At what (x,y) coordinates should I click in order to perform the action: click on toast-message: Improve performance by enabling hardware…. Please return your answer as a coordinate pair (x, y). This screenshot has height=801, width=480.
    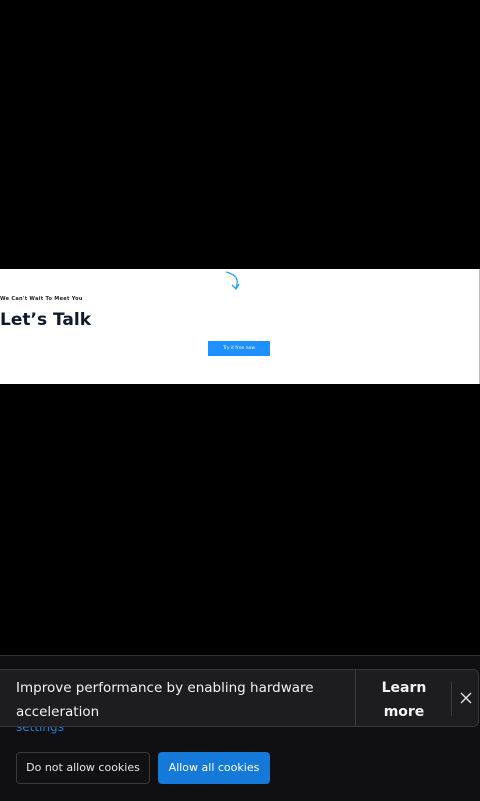
    Looking at the image, I should click on (165, 700).